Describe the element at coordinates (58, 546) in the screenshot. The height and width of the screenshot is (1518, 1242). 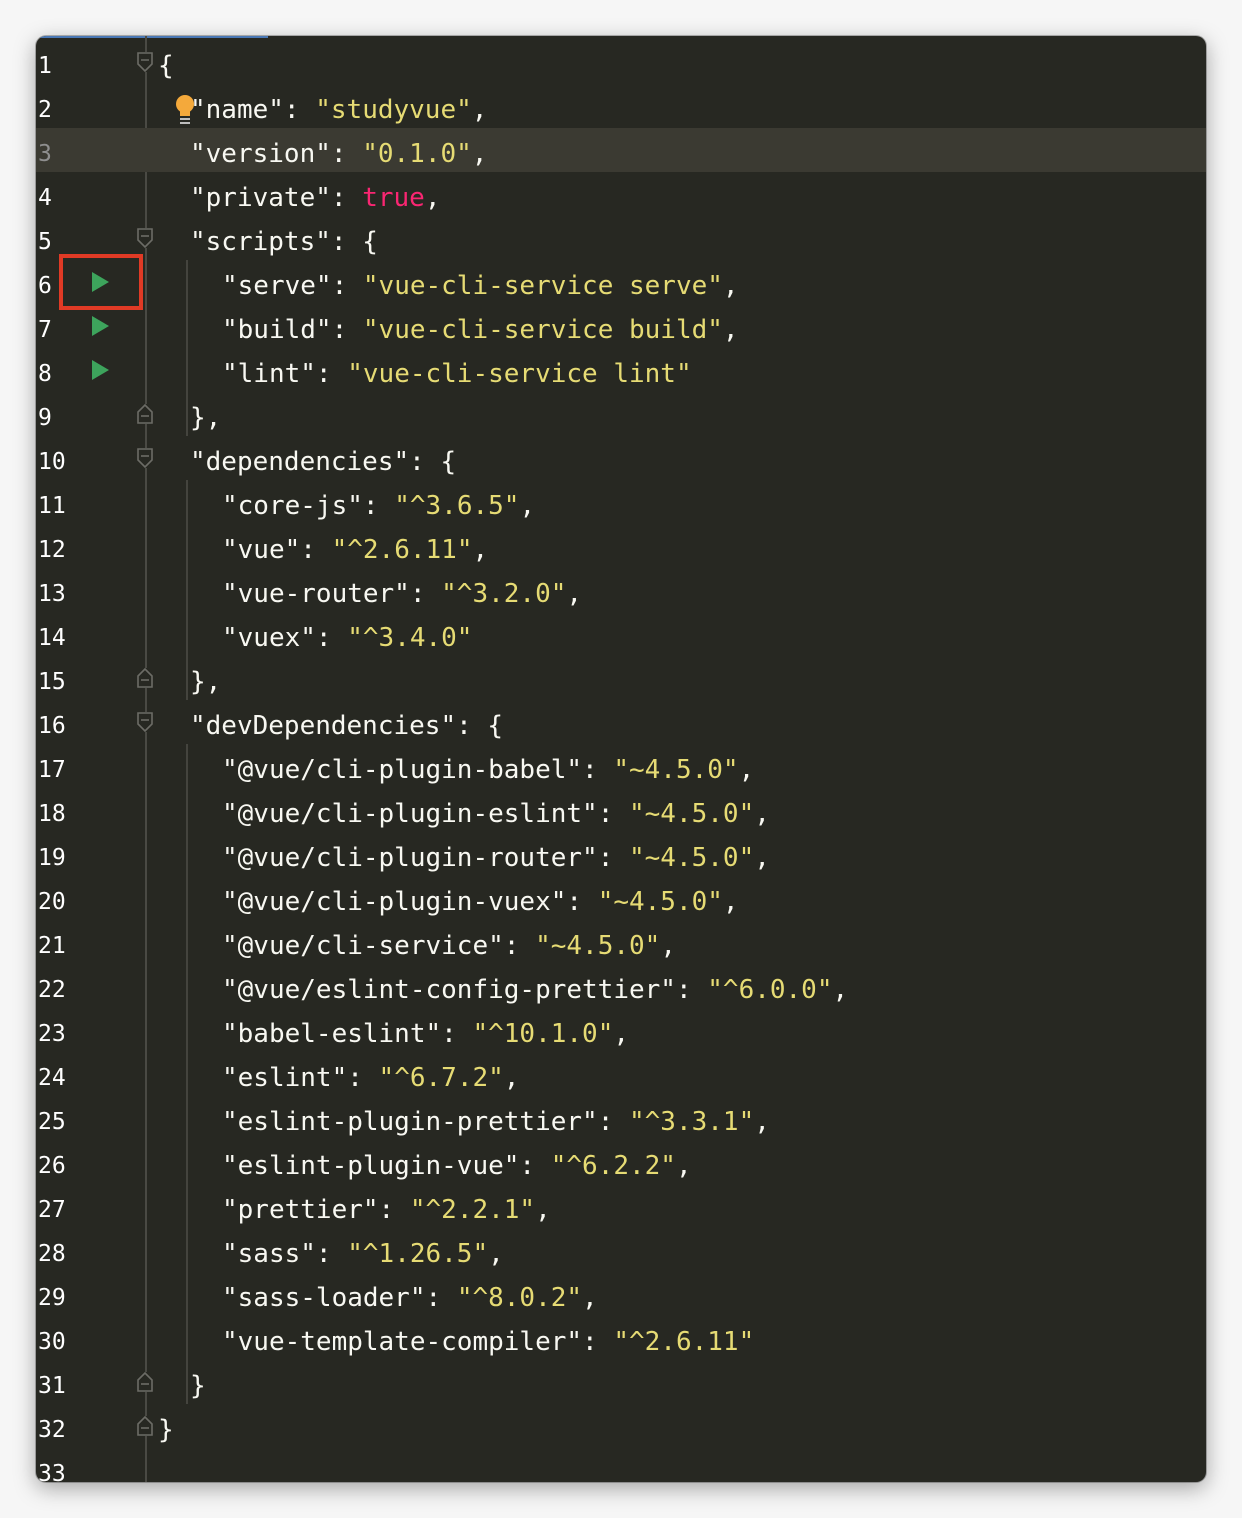
I see `line-number: 12` at that location.